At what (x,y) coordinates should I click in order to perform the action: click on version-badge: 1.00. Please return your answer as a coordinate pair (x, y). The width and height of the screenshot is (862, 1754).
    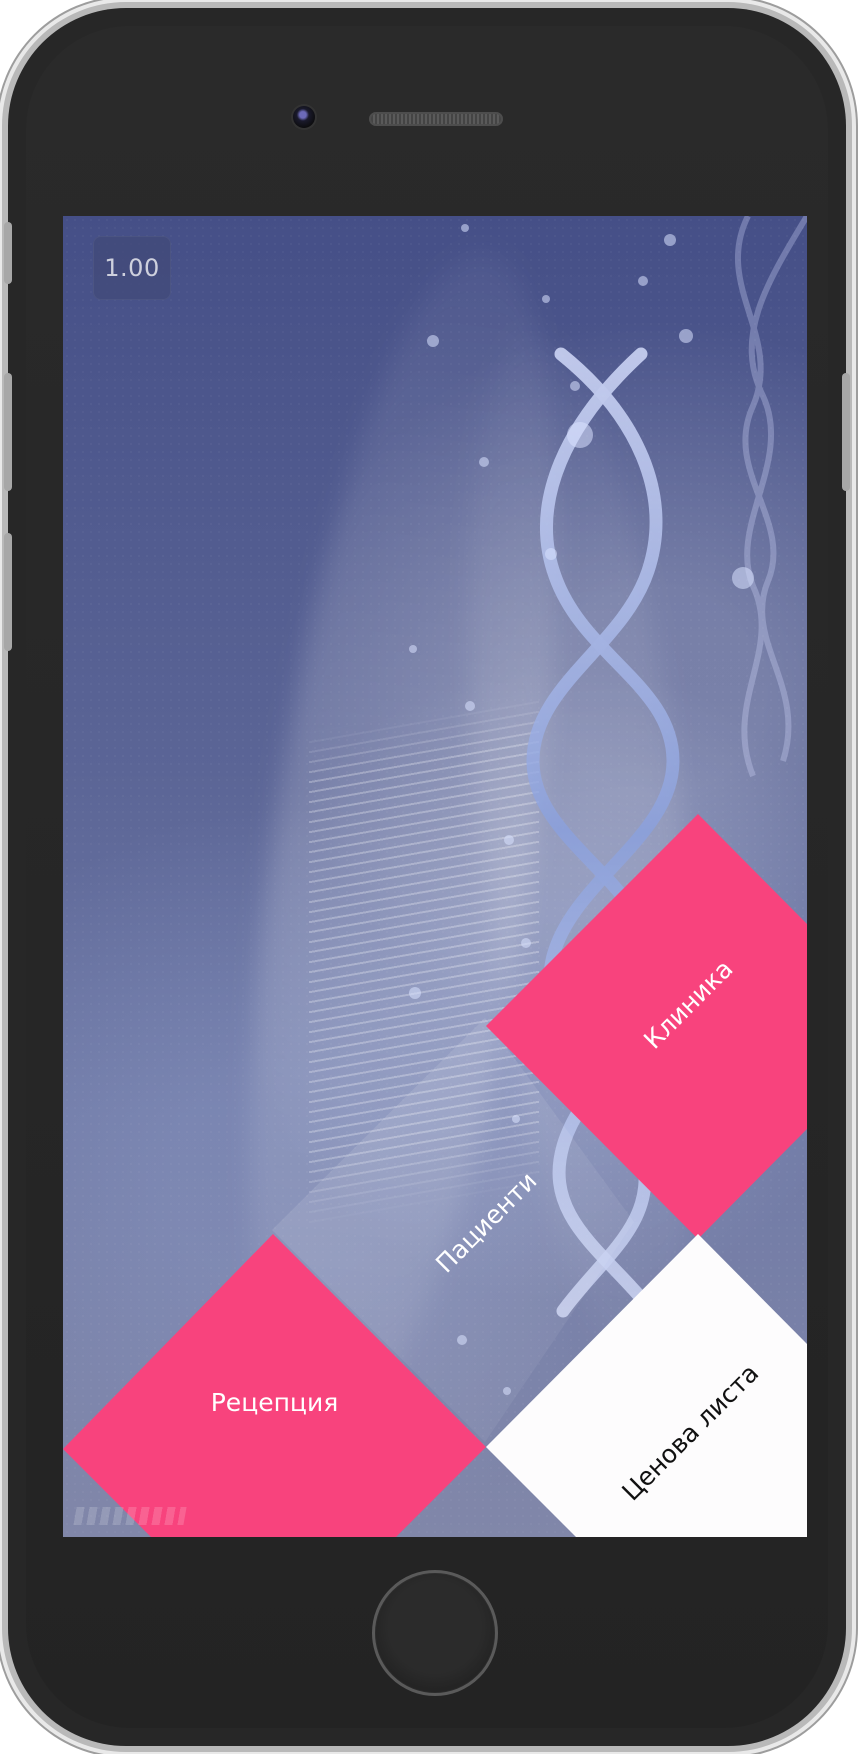
    Looking at the image, I should click on (132, 268).